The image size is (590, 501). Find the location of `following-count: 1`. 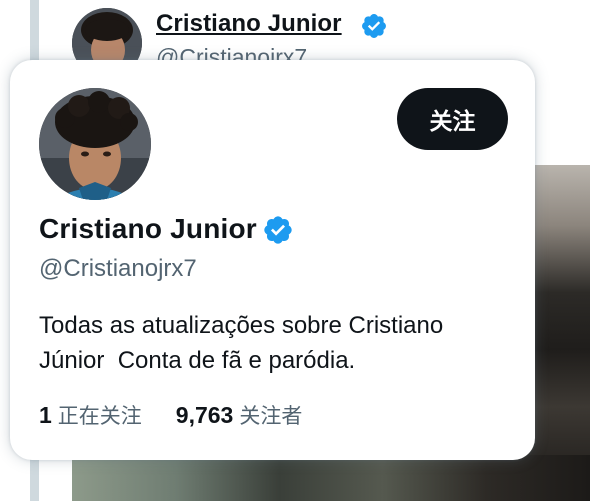

following-count: 1 is located at coordinates (45, 415).